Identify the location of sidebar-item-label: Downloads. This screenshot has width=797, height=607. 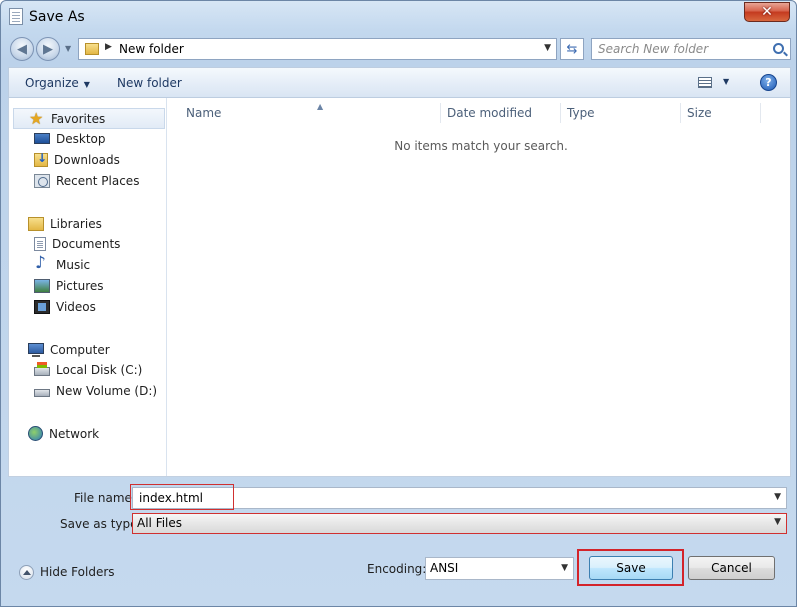
(87, 160).